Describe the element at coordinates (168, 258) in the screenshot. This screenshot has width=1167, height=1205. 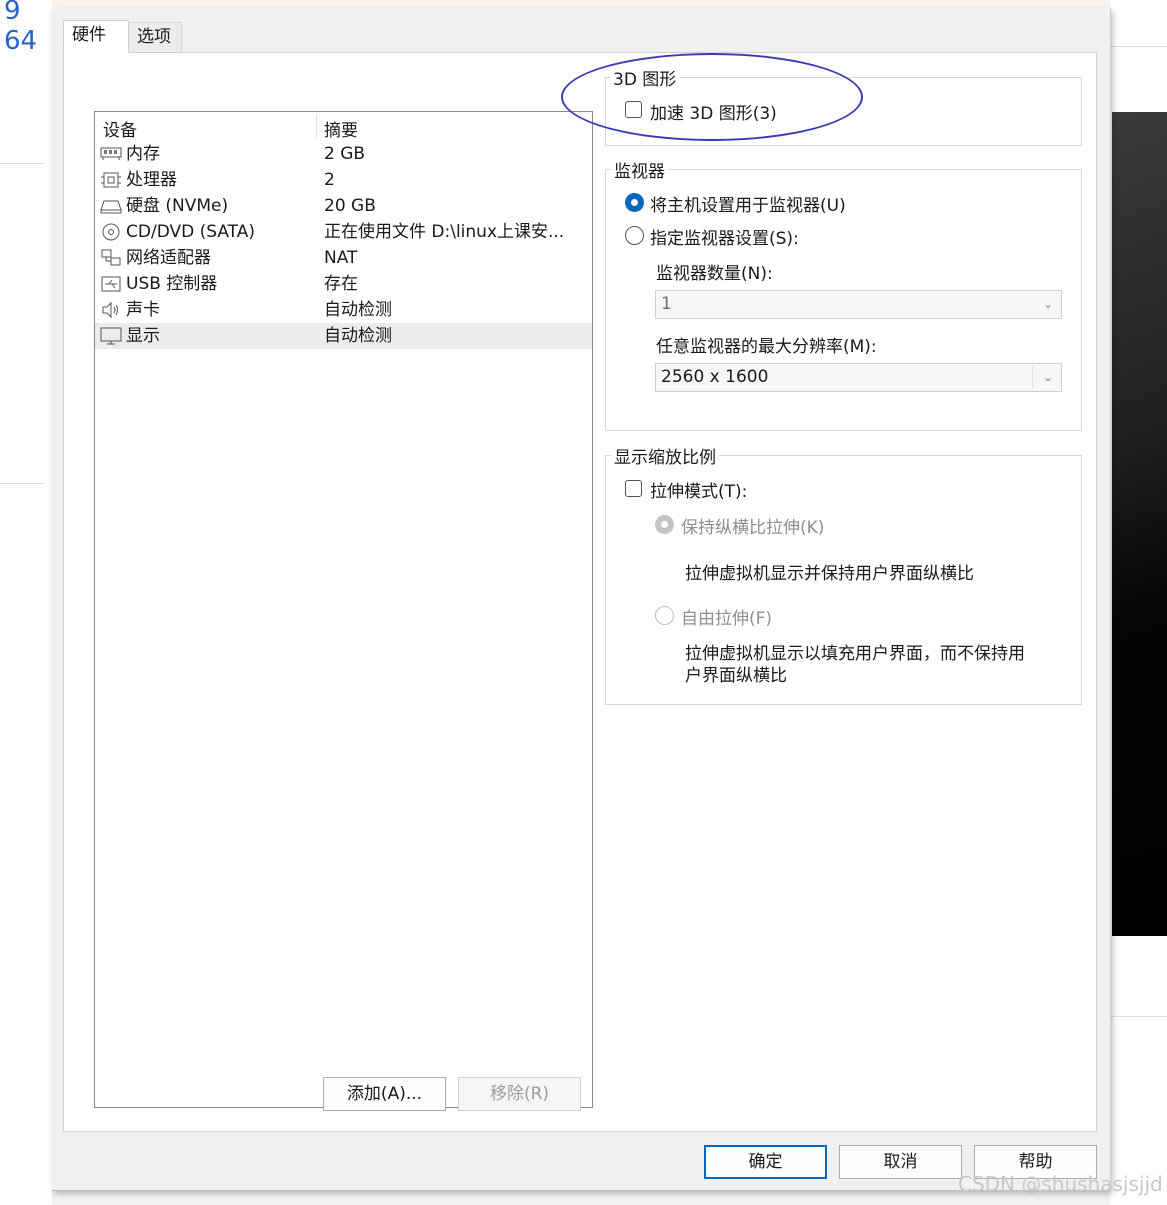
I see `device-name: 网络适配器` at that location.